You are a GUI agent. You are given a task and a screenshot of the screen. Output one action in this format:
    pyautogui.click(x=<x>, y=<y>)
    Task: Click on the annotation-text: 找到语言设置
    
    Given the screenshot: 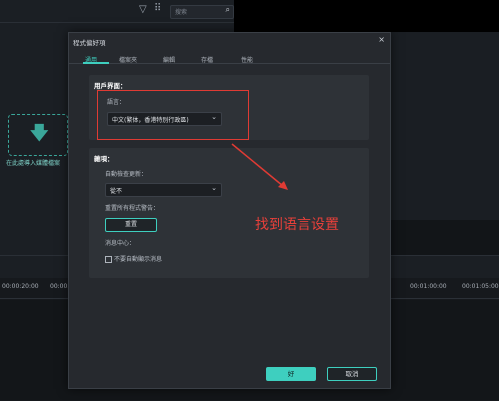 What is the action you would take?
    pyautogui.click(x=297, y=225)
    